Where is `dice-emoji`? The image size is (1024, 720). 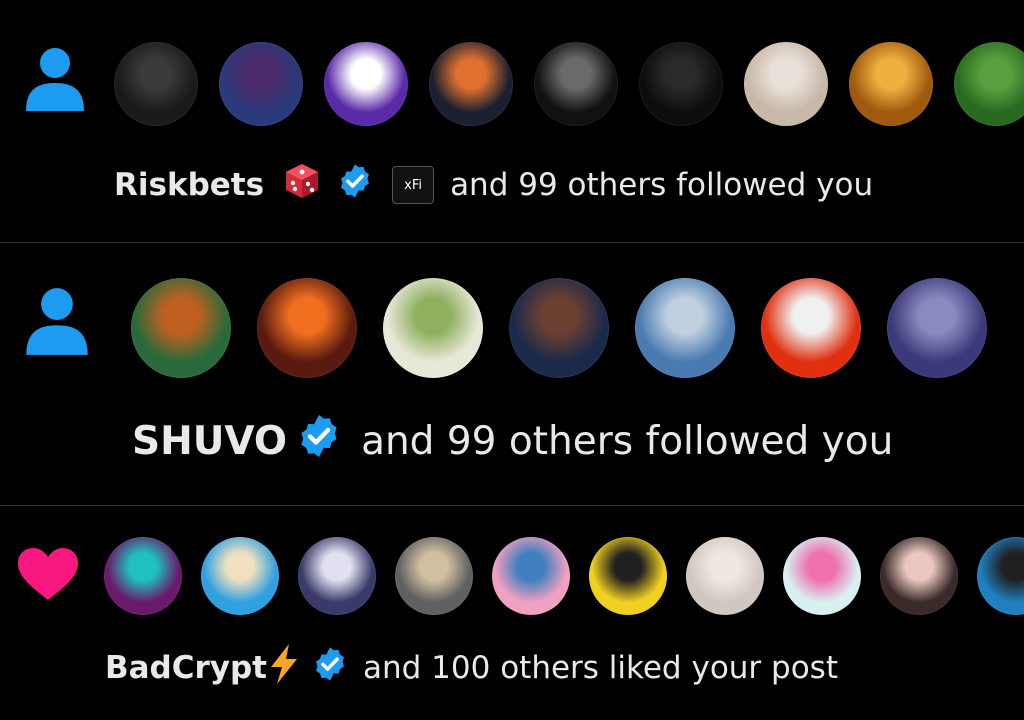
dice-emoji is located at coordinates (302, 185).